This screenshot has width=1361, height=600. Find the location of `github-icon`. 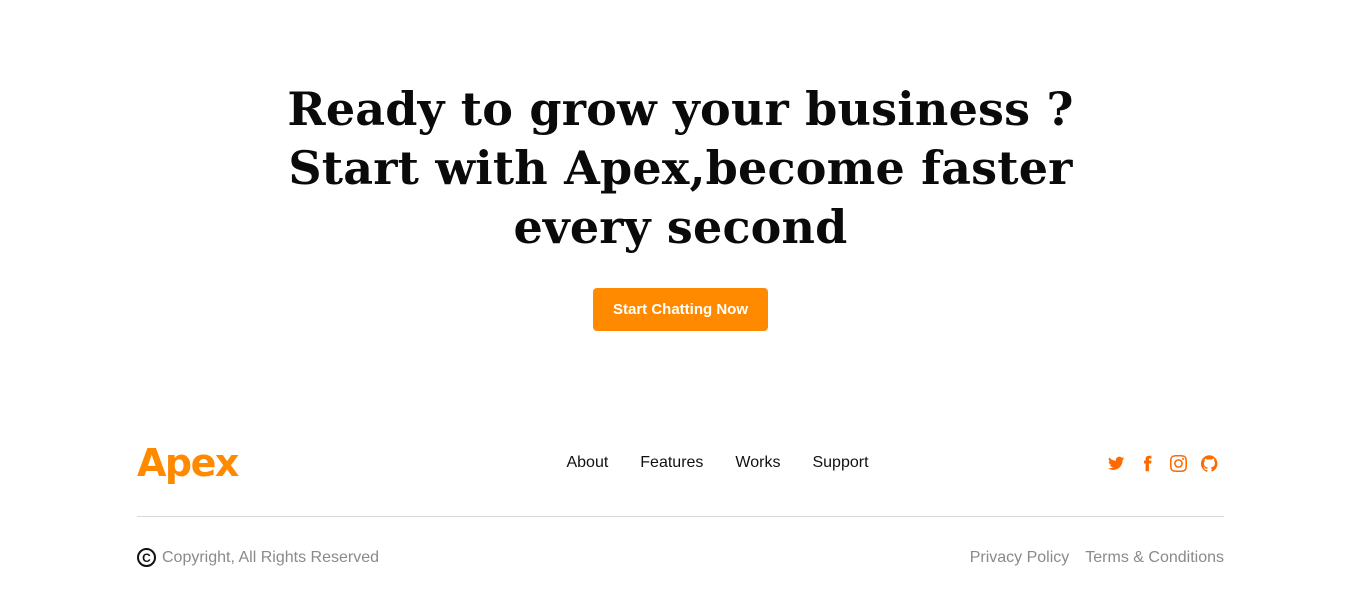

github-icon is located at coordinates (1209, 463).